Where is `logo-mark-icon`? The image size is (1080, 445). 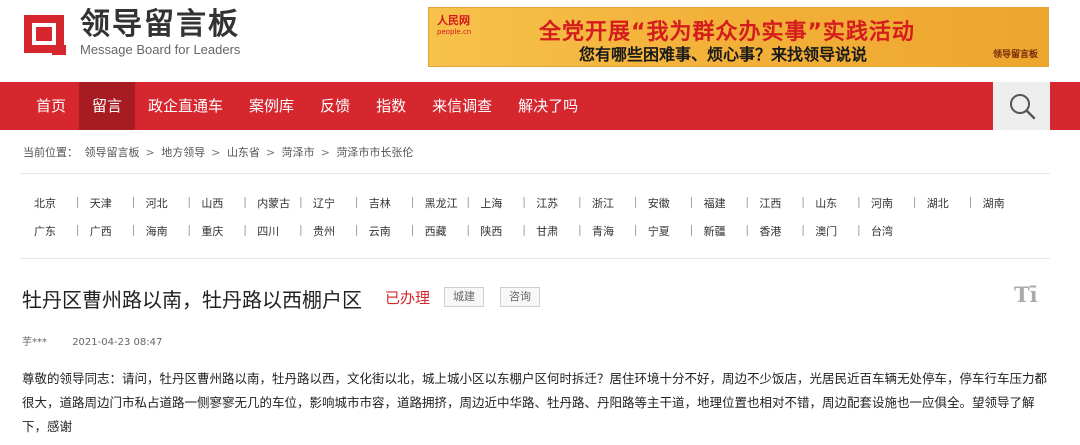
logo-mark-icon is located at coordinates (46, 33).